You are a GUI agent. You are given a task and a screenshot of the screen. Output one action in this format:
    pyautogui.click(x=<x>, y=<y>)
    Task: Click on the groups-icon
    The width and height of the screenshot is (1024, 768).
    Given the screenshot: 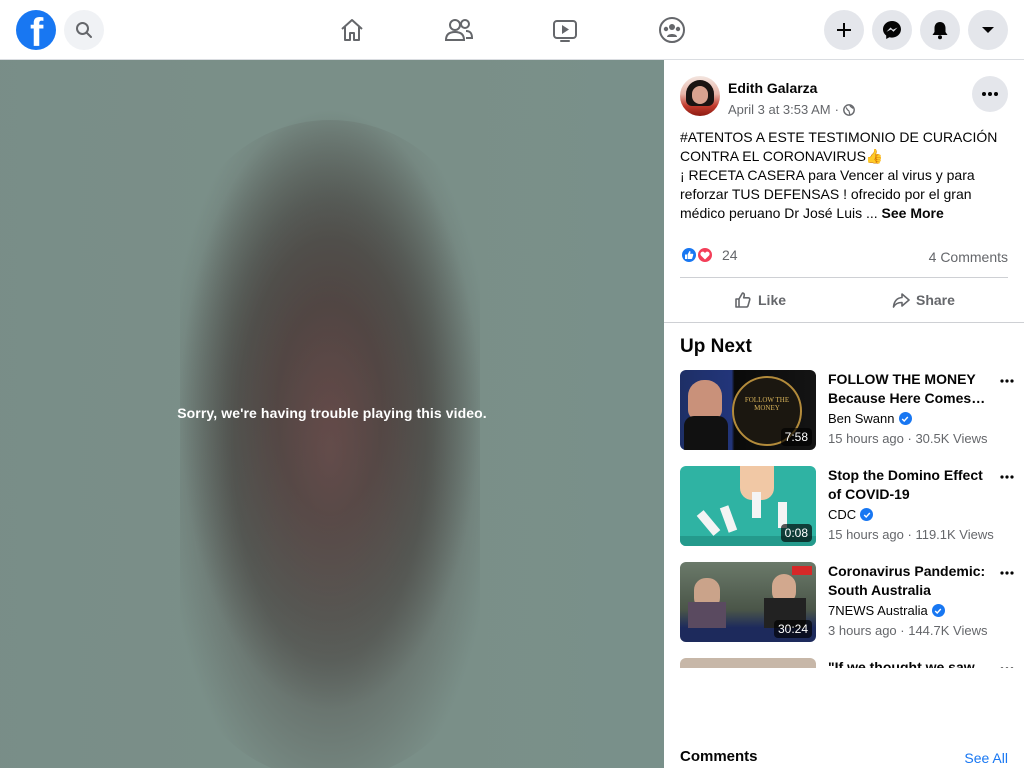 What is the action you would take?
    pyautogui.click(x=672, y=30)
    